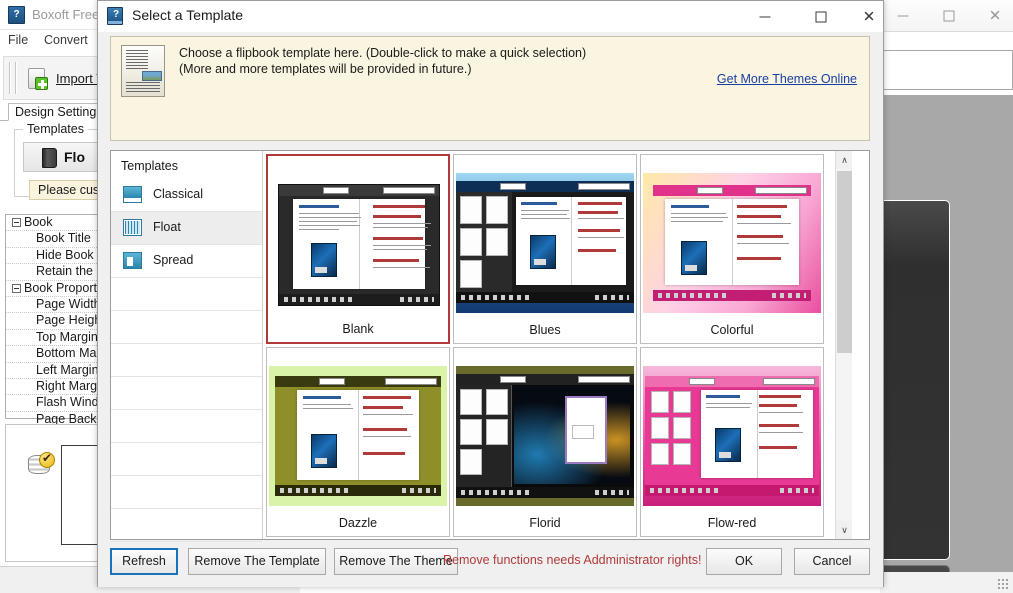  I want to click on theme-card-blues: Blues, so click(545, 249).